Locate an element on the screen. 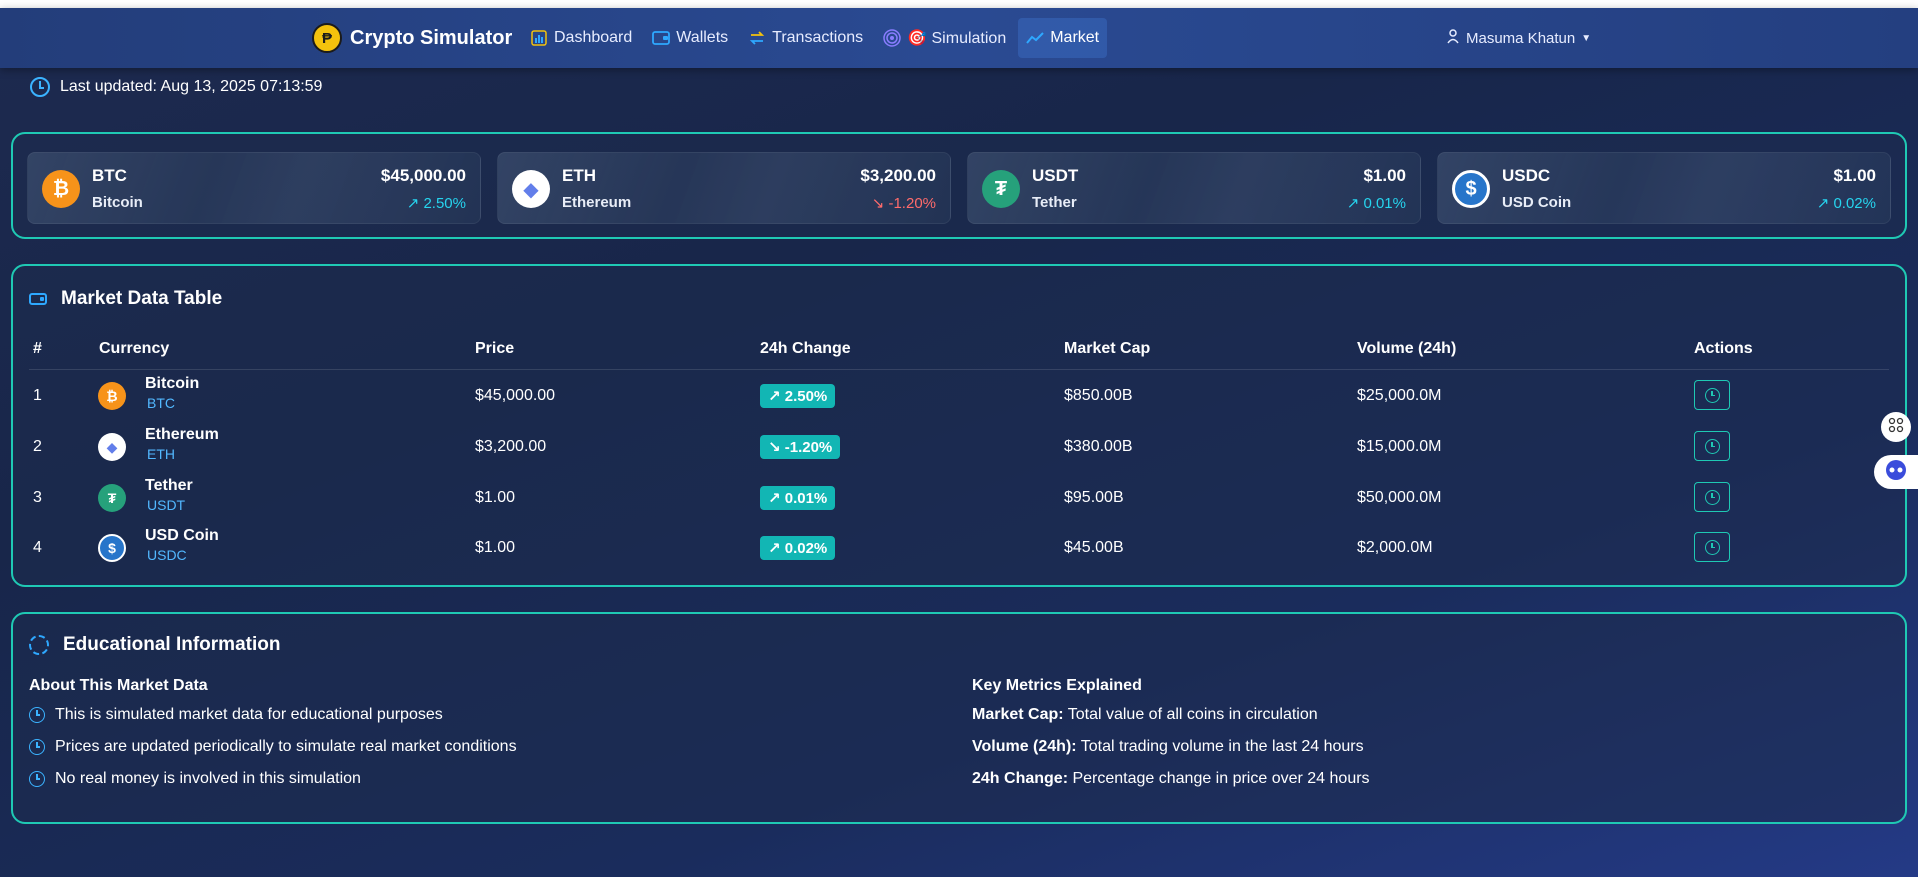  ticker-change: ↗ 0.02% is located at coordinates (1846, 203).